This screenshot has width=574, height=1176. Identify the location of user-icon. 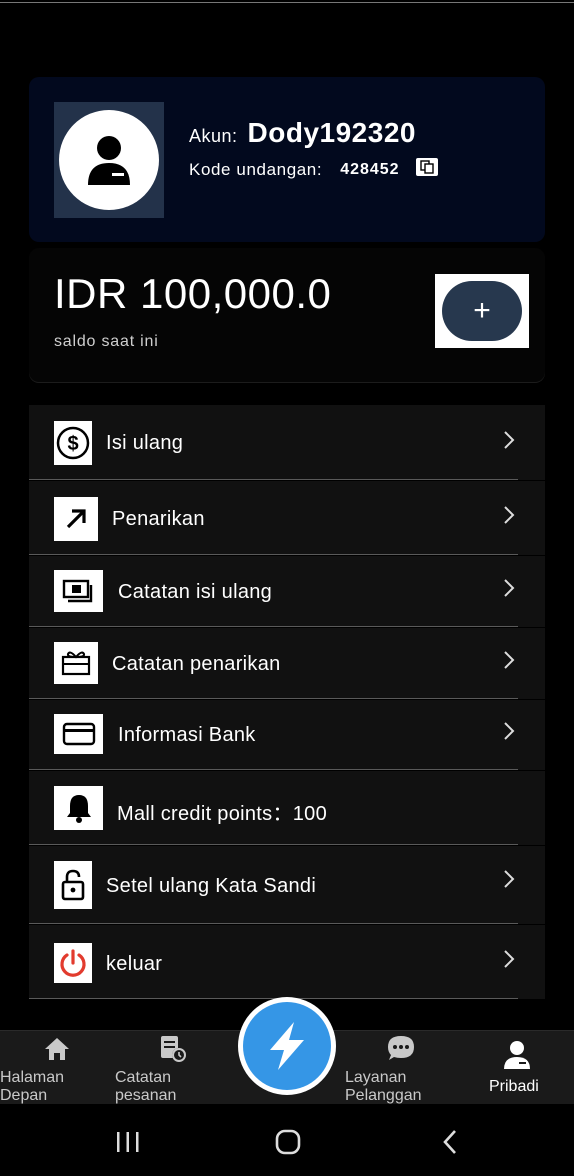
(109, 160).